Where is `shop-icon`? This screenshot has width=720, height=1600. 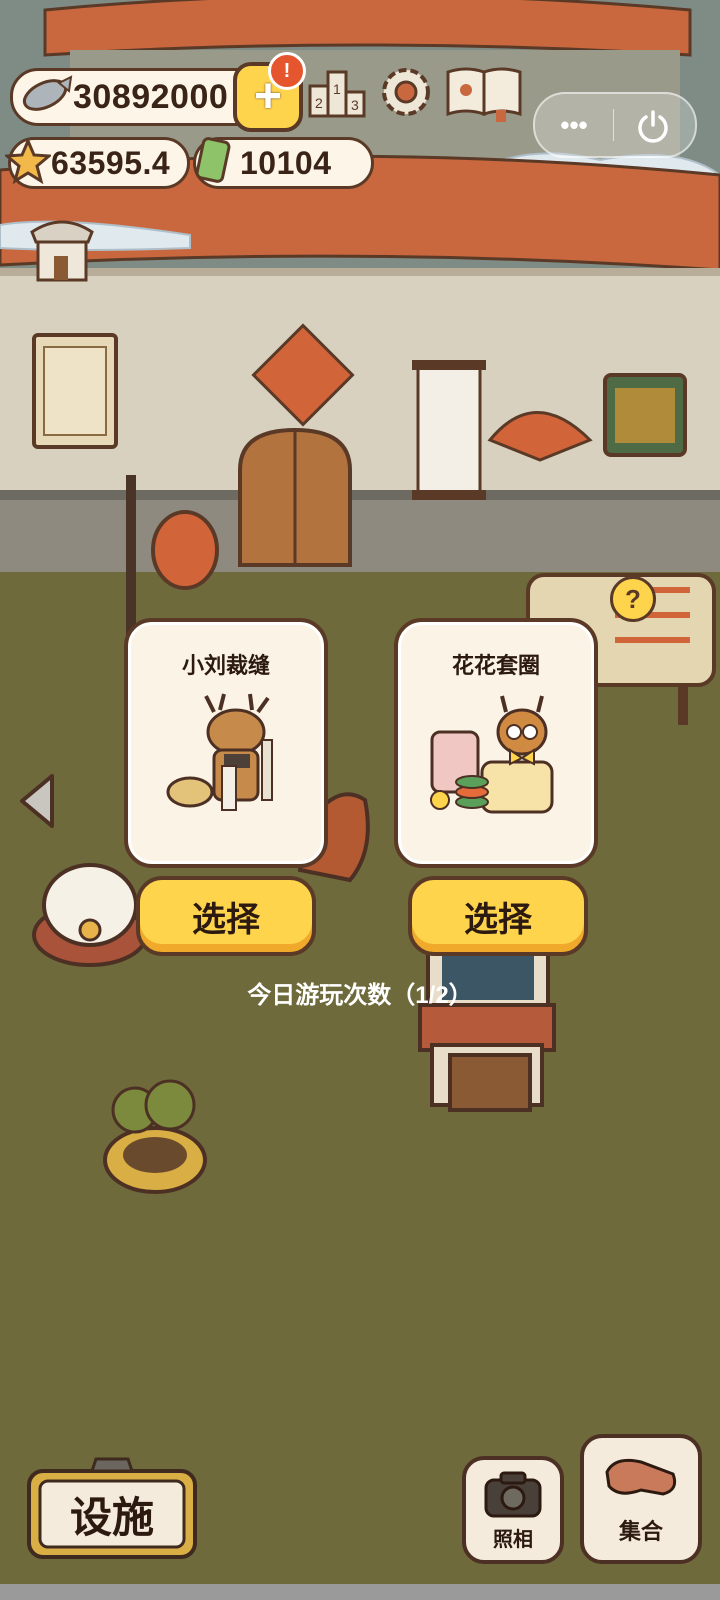
shop-icon is located at coordinates (62, 251).